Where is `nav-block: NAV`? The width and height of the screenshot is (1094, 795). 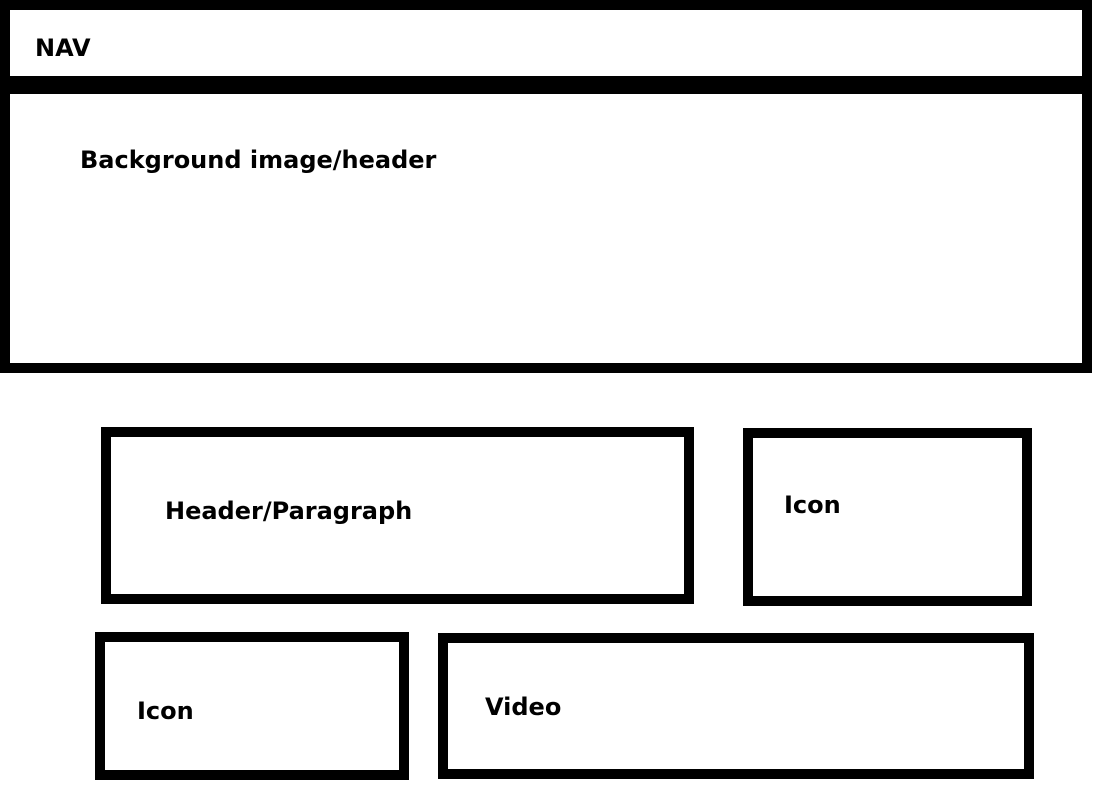
nav-block: NAV is located at coordinates (546, 43).